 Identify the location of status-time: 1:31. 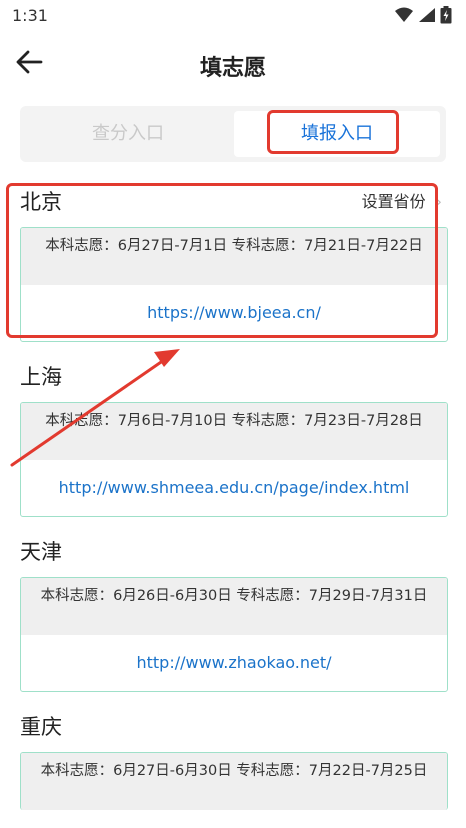
(30, 15).